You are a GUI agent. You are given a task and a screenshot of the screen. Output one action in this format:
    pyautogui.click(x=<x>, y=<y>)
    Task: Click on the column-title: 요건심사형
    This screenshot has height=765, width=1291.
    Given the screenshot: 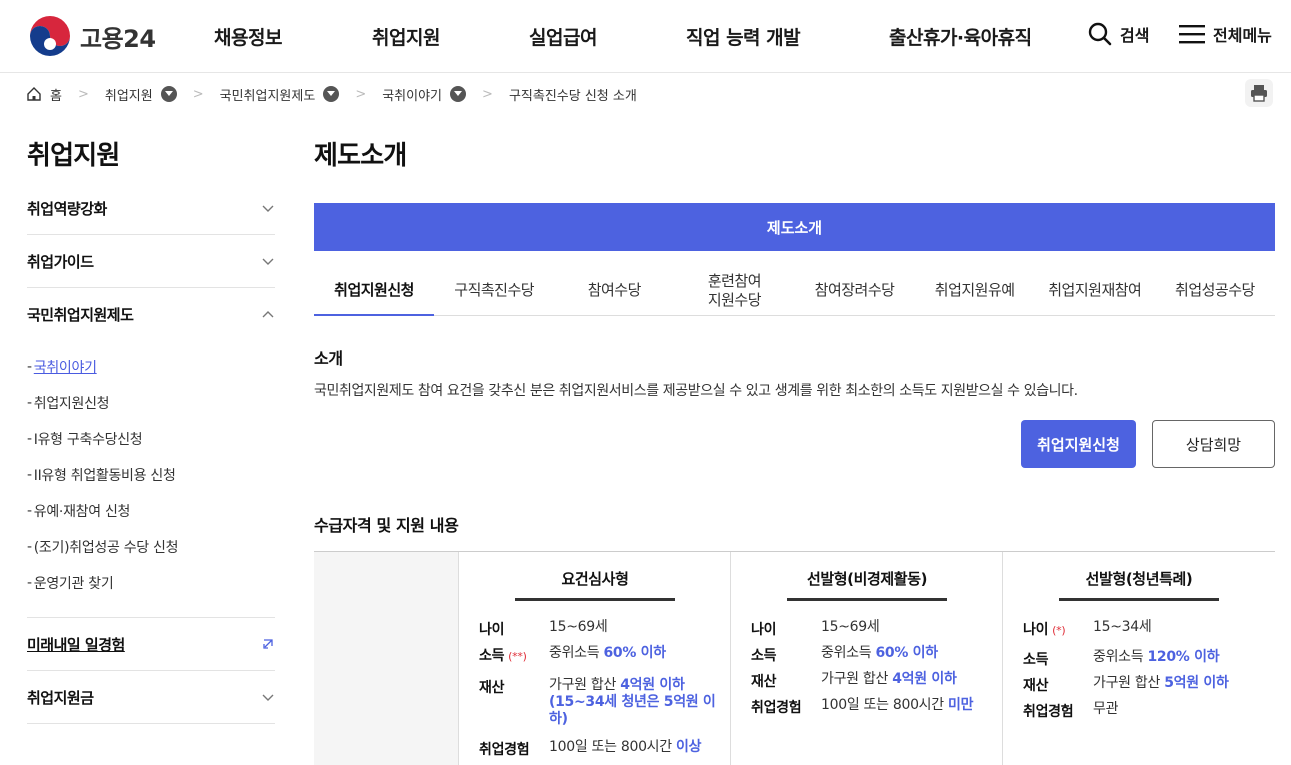 What is the action you would take?
    pyautogui.click(x=595, y=584)
    